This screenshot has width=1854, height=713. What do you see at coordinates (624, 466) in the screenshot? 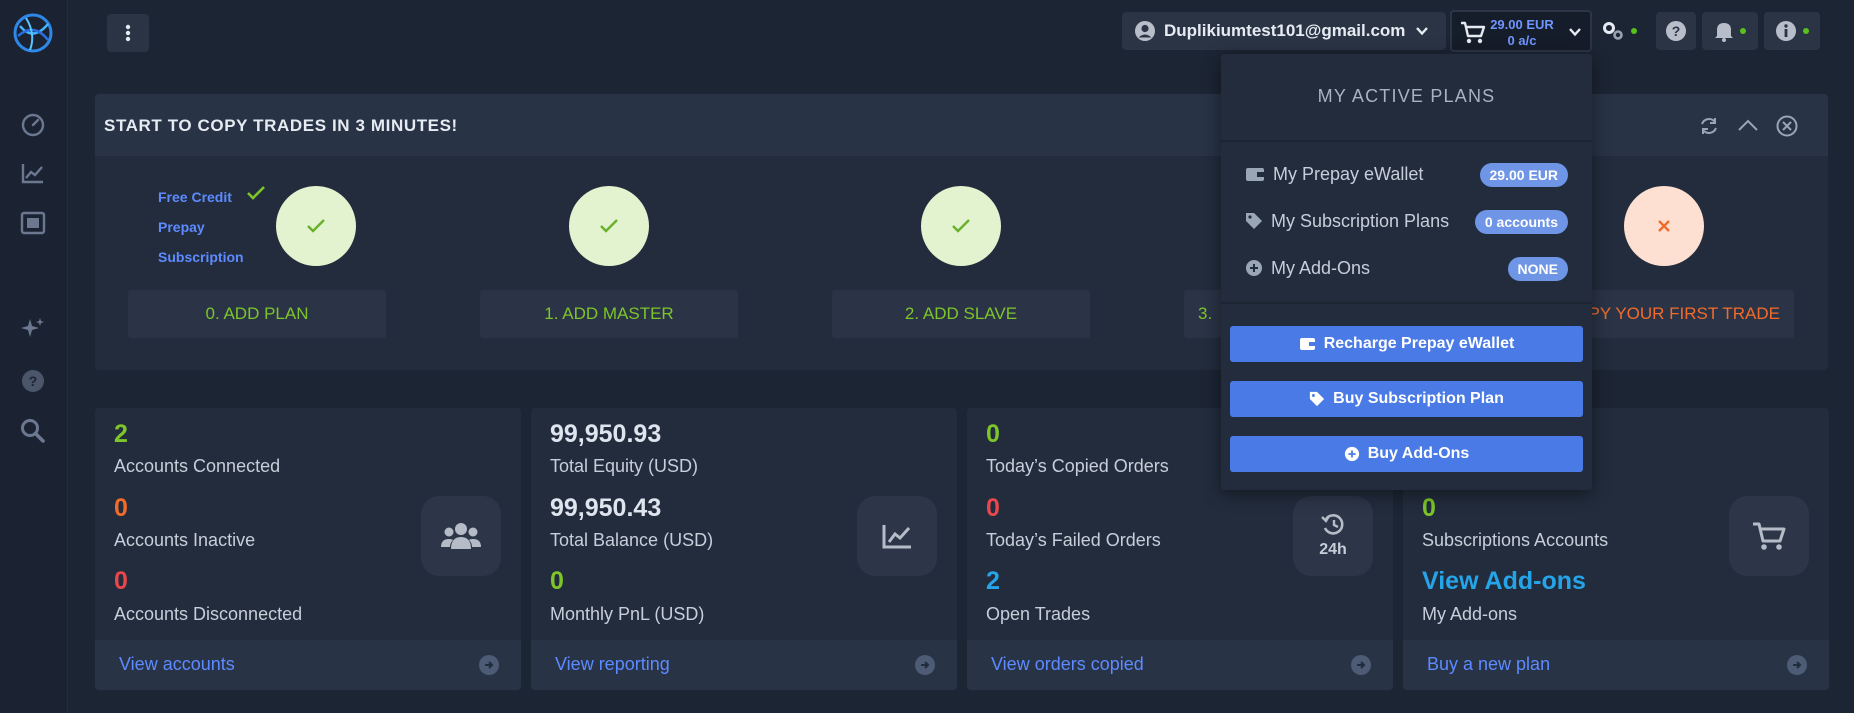
I see `total-equity-label: Total Equity (USD)` at bounding box center [624, 466].